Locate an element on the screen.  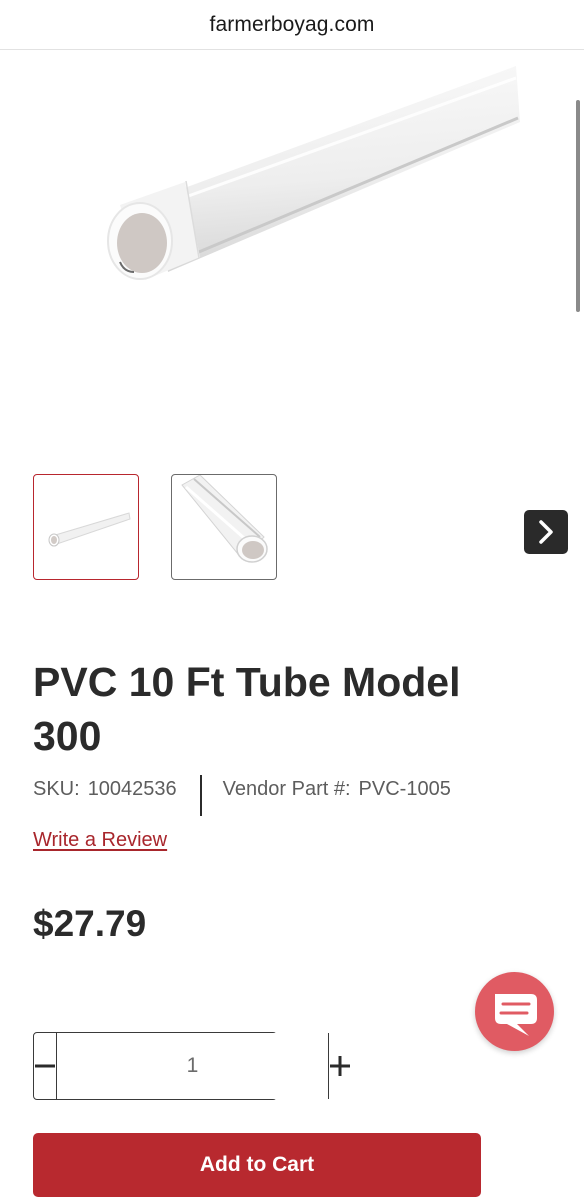
quantity-stepper is located at coordinates (191, 1066).